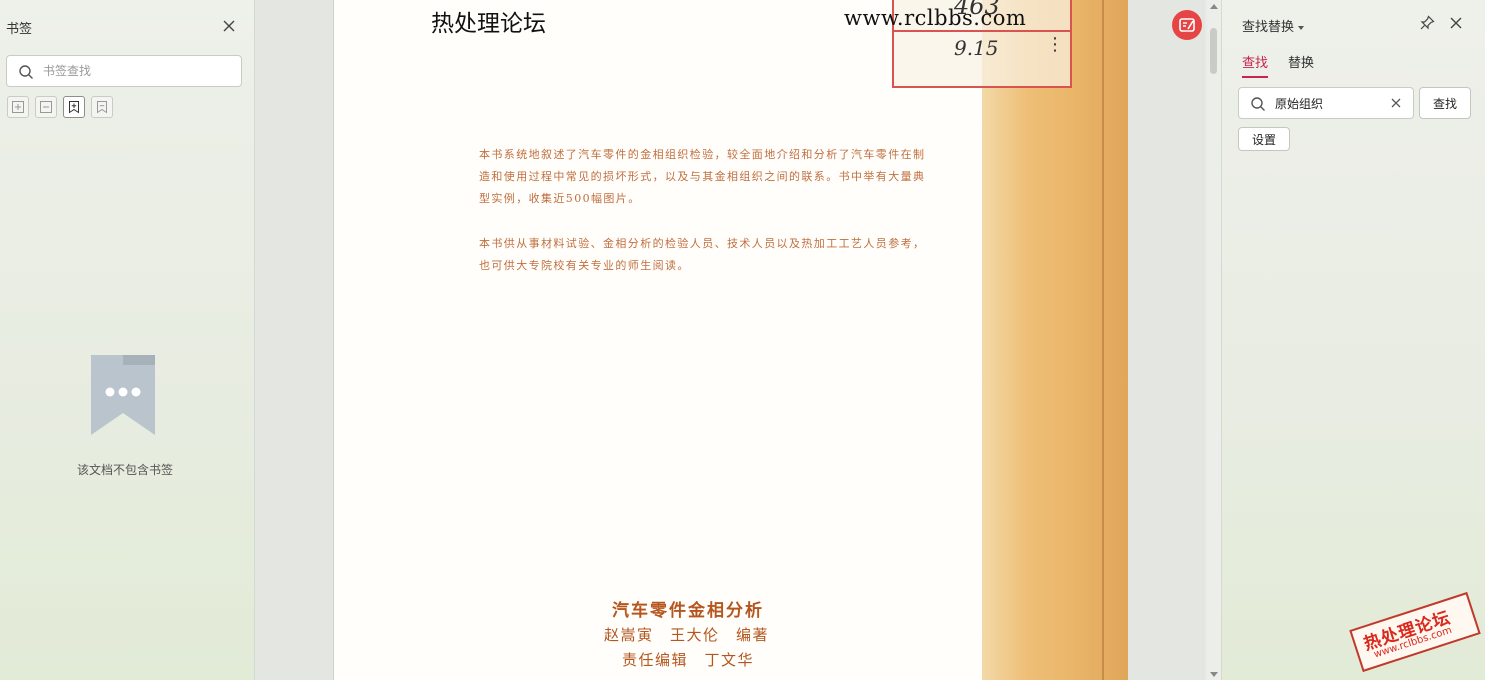 The width and height of the screenshot is (1485, 680). What do you see at coordinates (1214, 340) in the screenshot?
I see `vertical-scrollbar` at bounding box center [1214, 340].